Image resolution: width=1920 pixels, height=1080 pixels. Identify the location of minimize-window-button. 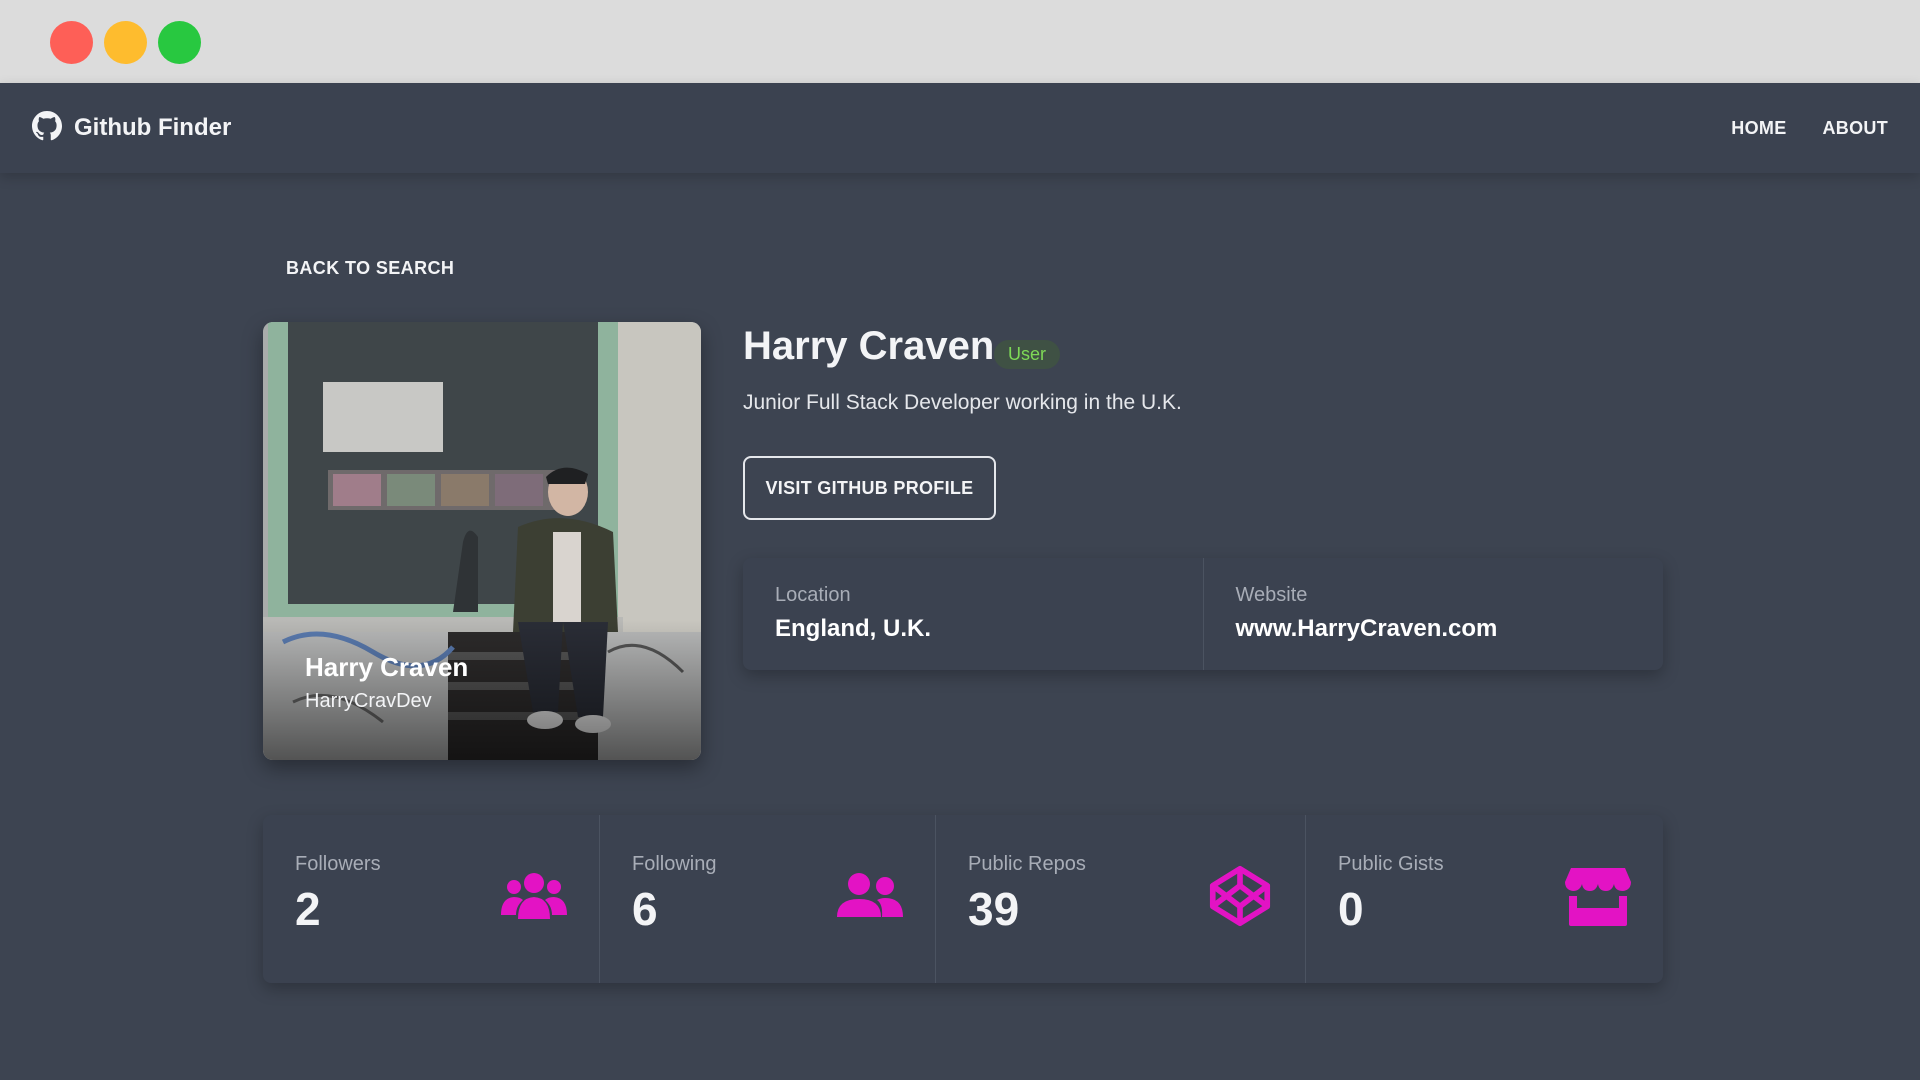
(125, 42).